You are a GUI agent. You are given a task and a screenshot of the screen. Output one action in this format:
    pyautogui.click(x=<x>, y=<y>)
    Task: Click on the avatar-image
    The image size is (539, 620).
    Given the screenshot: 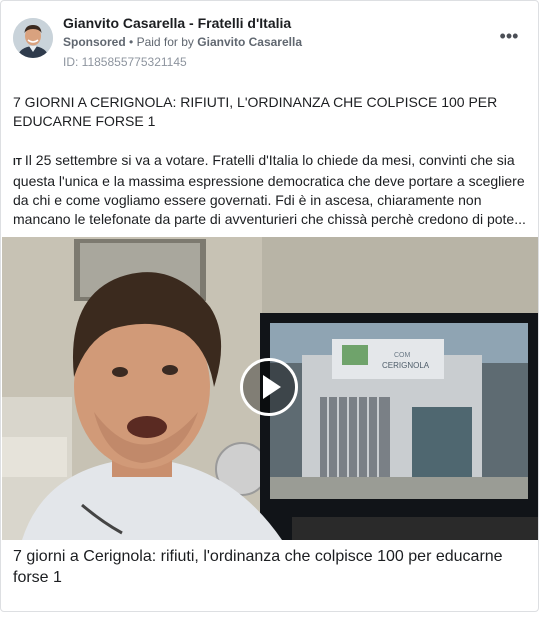 What is the action you would take?
    pyautogui.click(x=33, y=38)
    